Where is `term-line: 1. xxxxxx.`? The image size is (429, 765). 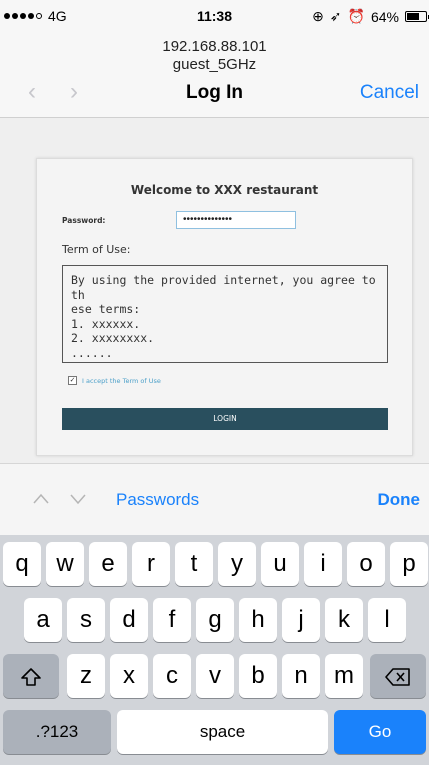
term-line: 1. xxxxxx. is located at coordinates (106, 323).